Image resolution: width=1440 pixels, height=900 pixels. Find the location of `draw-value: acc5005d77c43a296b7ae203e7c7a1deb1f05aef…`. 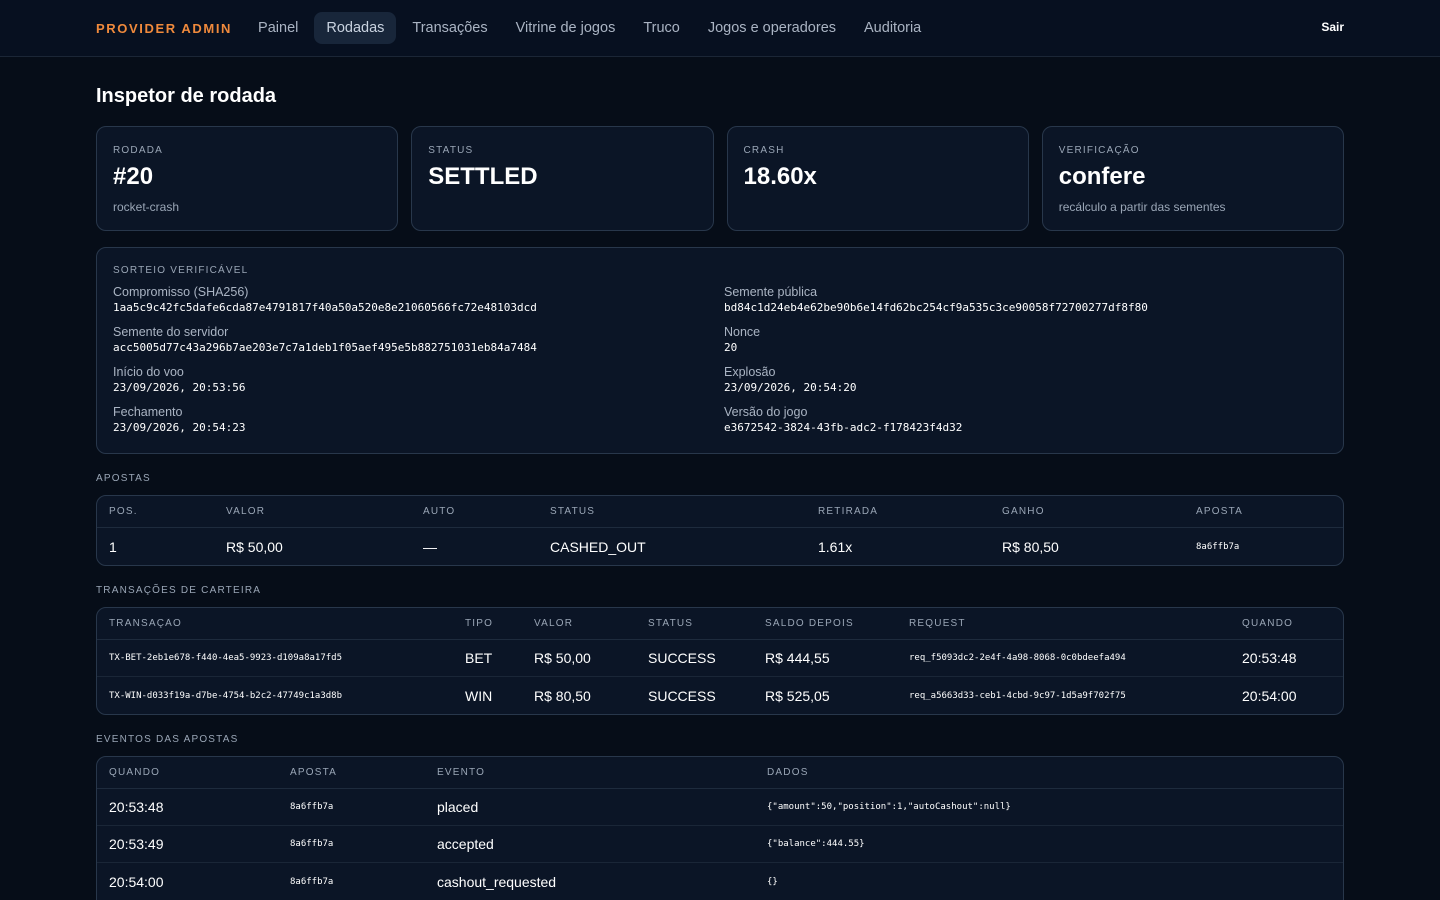

draw-value: acc5005d77c43a296b7ae203e7c7a1deb1f05aef… is located at coordinates (325, 347).